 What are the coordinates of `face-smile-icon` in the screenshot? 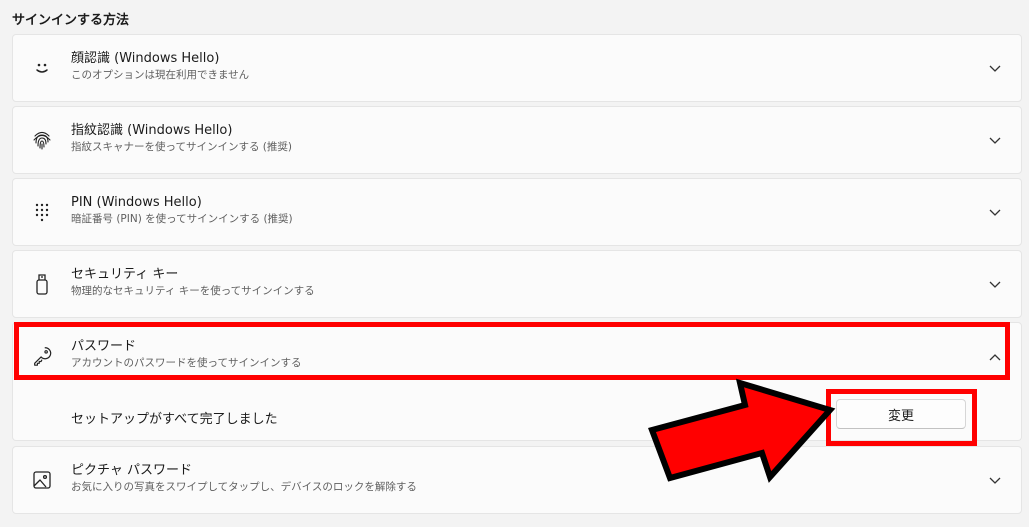 It's located at (42, 68).